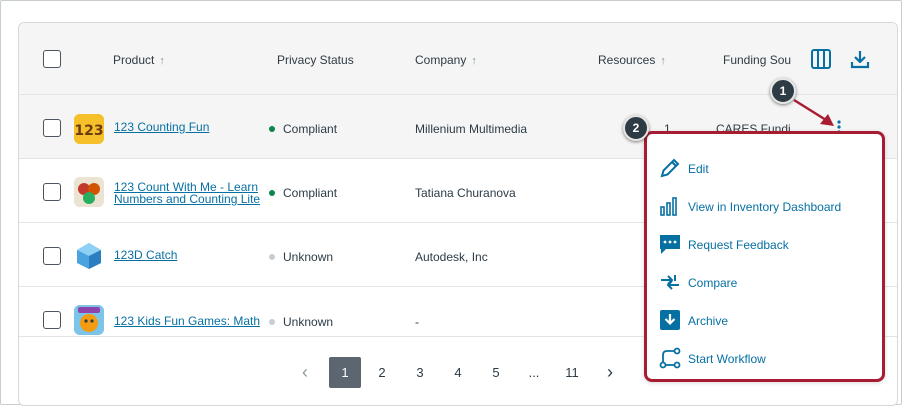 The height and width of the screenshot is (406, 902). What do you see at coordinates (670, 282) in the screenshot?
I see `compare-arrows-icon` at bounding box center [670, 282].